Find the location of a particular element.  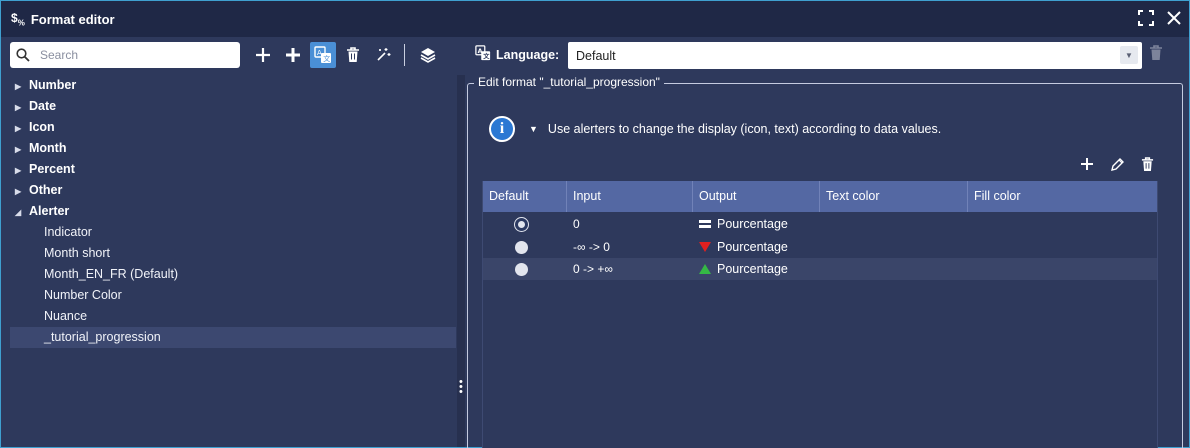

window-controls is located at coordinates (1160, 18).